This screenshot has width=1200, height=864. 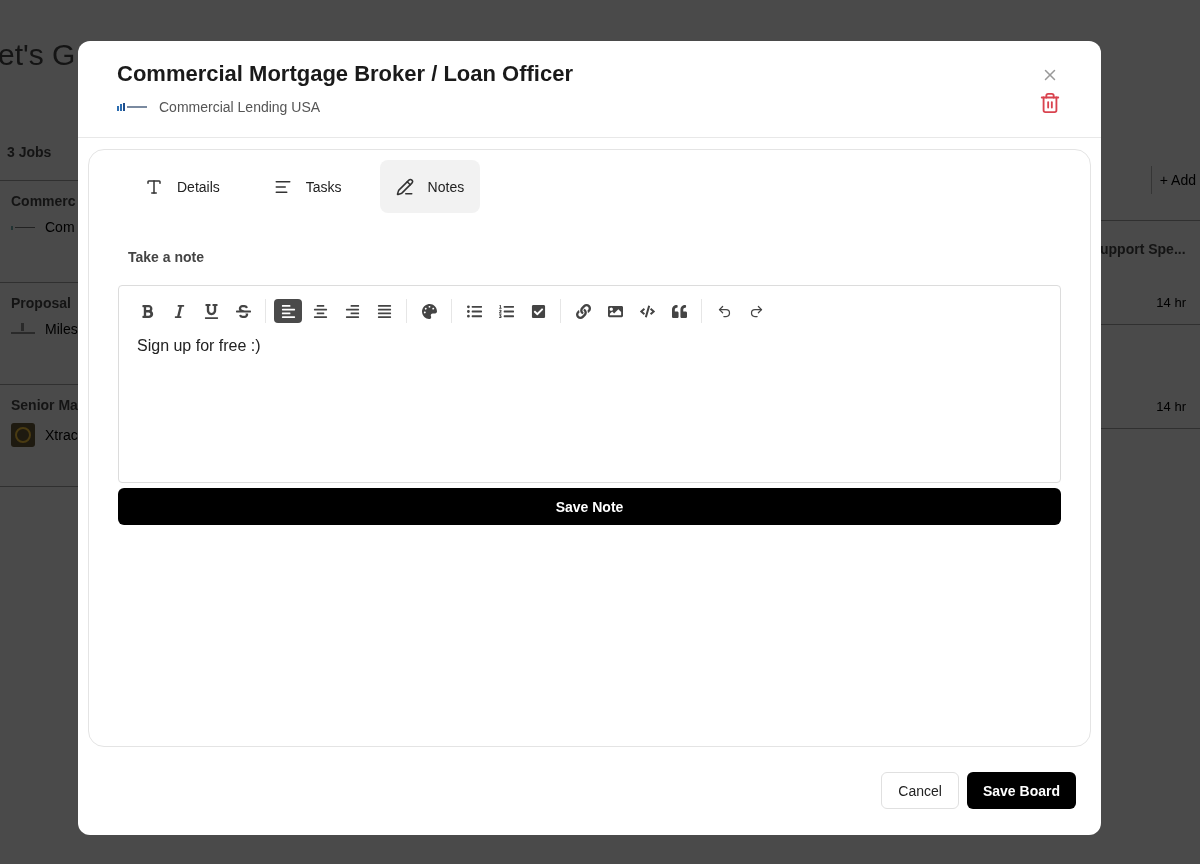 I want to click on quote-icon, so click(x=679, y=311).